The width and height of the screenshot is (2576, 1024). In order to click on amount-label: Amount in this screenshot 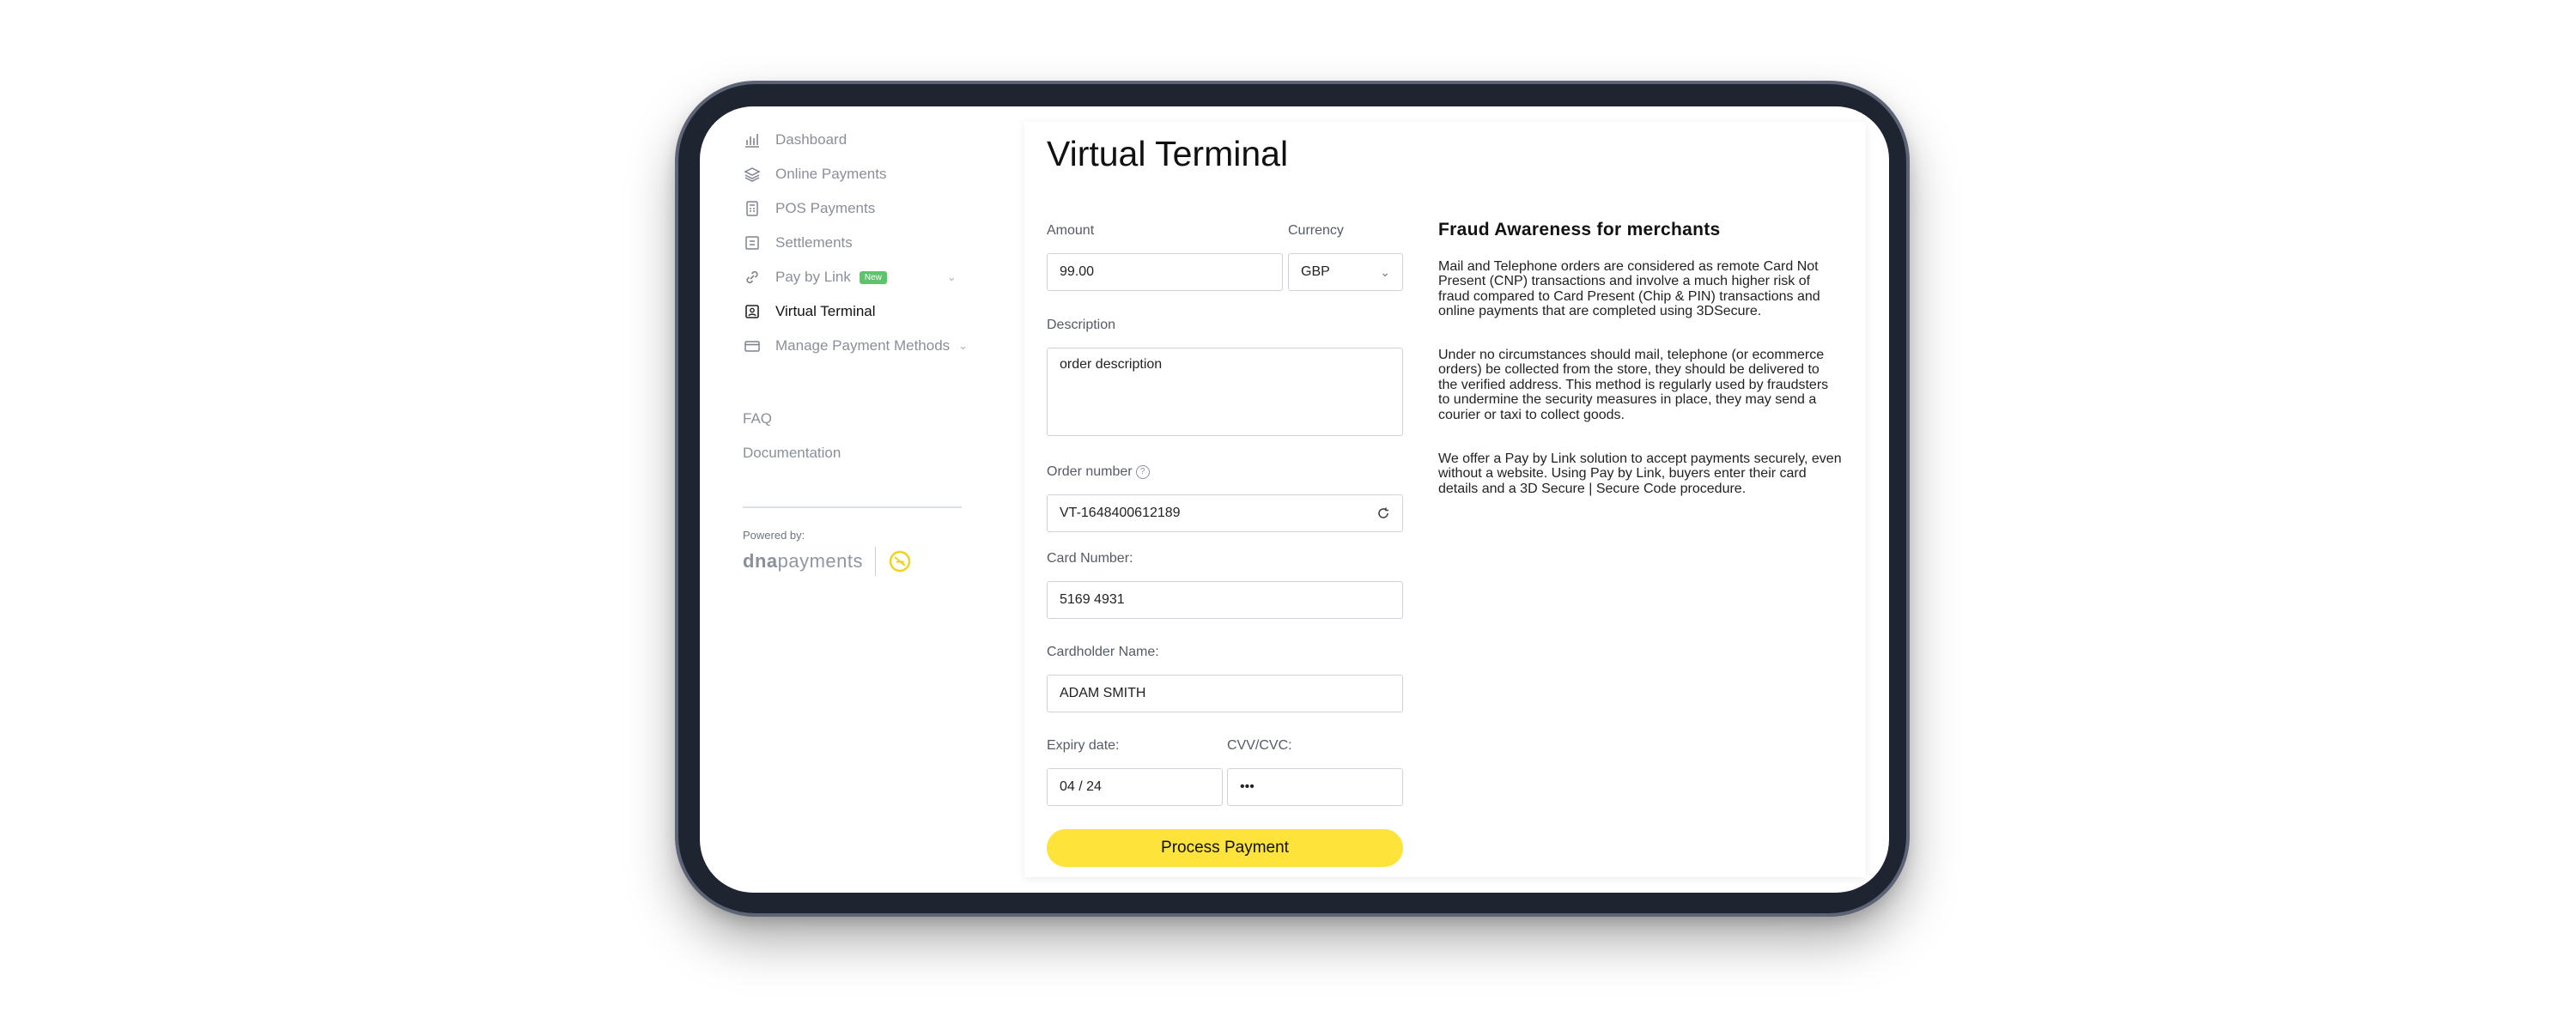, I will do `click(1071, 230)`.